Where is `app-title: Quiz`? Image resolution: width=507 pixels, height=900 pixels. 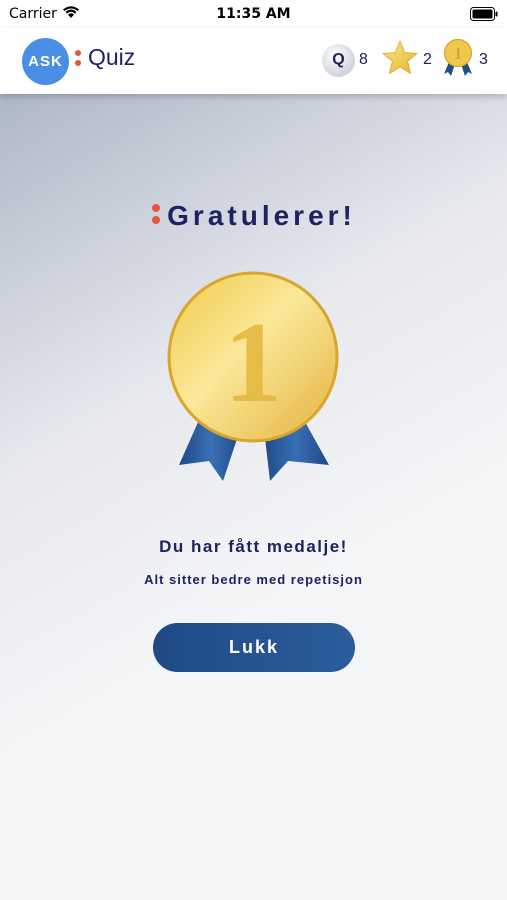 app-title: Quiz is located at coordinates (112, 57).